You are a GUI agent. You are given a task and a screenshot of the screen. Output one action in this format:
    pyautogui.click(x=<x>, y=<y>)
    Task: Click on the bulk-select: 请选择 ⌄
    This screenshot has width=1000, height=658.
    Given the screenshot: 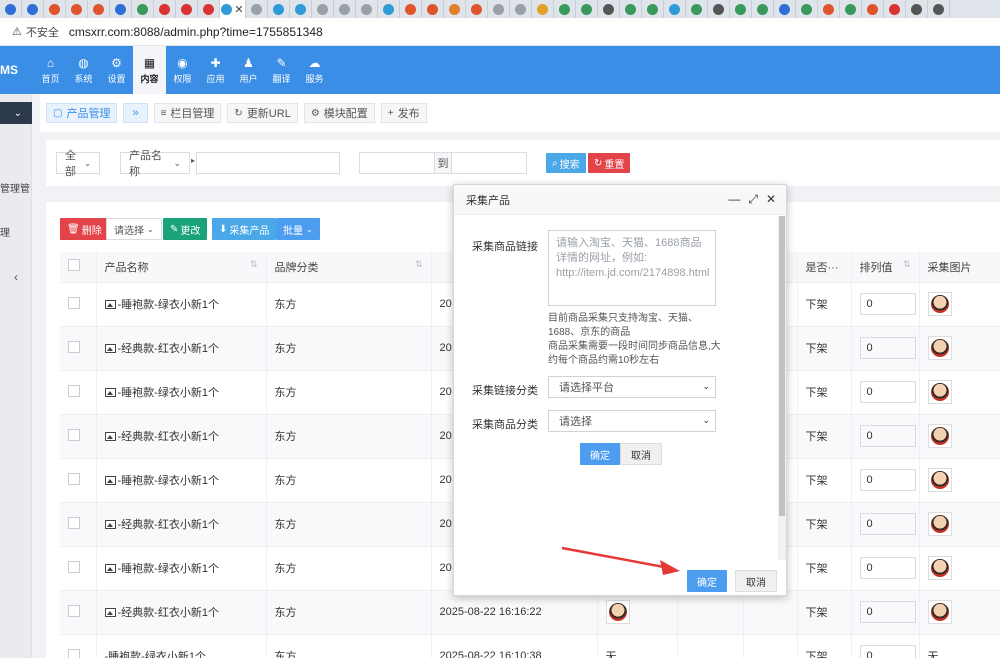 What is the action you would take?
    pyautogui.click(x=134, y=229)
    